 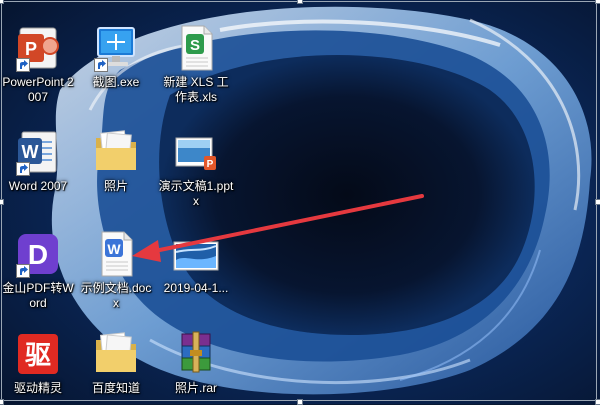 I want to click on docx-file-icon: W, so click(x=116, y=254).